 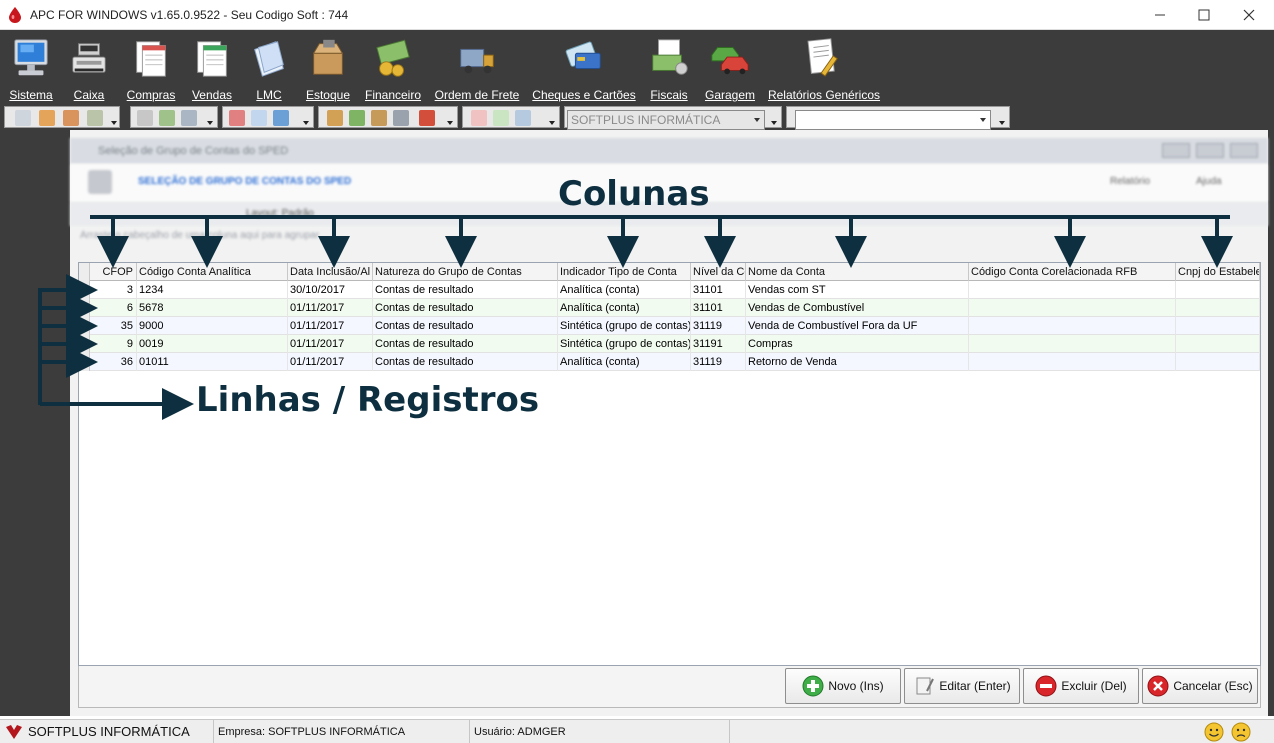 What do you see at coordinates (212, 362) in the screenshot?
I see `cell-codigo-conta: 01011` at bounding box center [212, 362].